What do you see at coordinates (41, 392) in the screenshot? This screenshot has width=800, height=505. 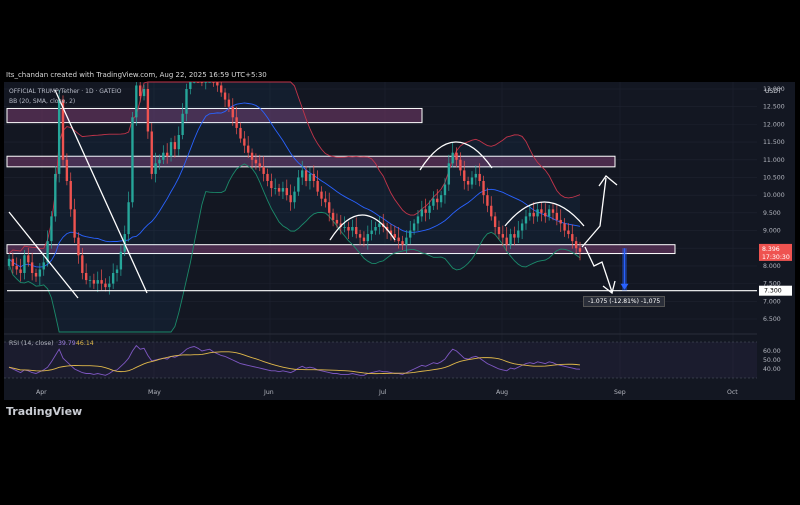 I see `date-tick-label: Apr` at bounding box center [41, 392].